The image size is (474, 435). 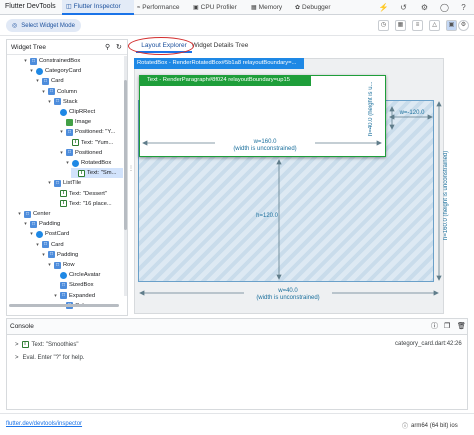 I want to click on outer-width-label: w=40.0 (width is unconstrained), so click(x=288, y=295).